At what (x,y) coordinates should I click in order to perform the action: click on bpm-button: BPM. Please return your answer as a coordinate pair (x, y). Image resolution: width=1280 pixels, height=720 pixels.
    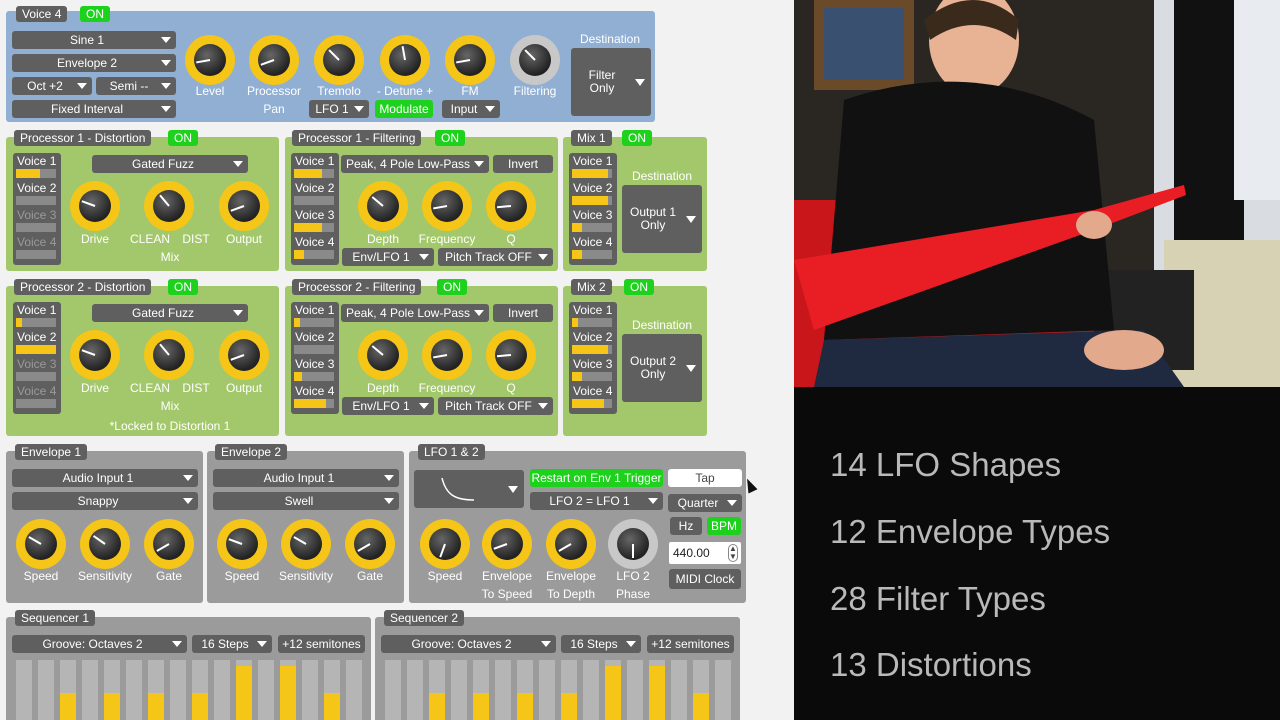
    Looking at the image, I should click on (724, 526).